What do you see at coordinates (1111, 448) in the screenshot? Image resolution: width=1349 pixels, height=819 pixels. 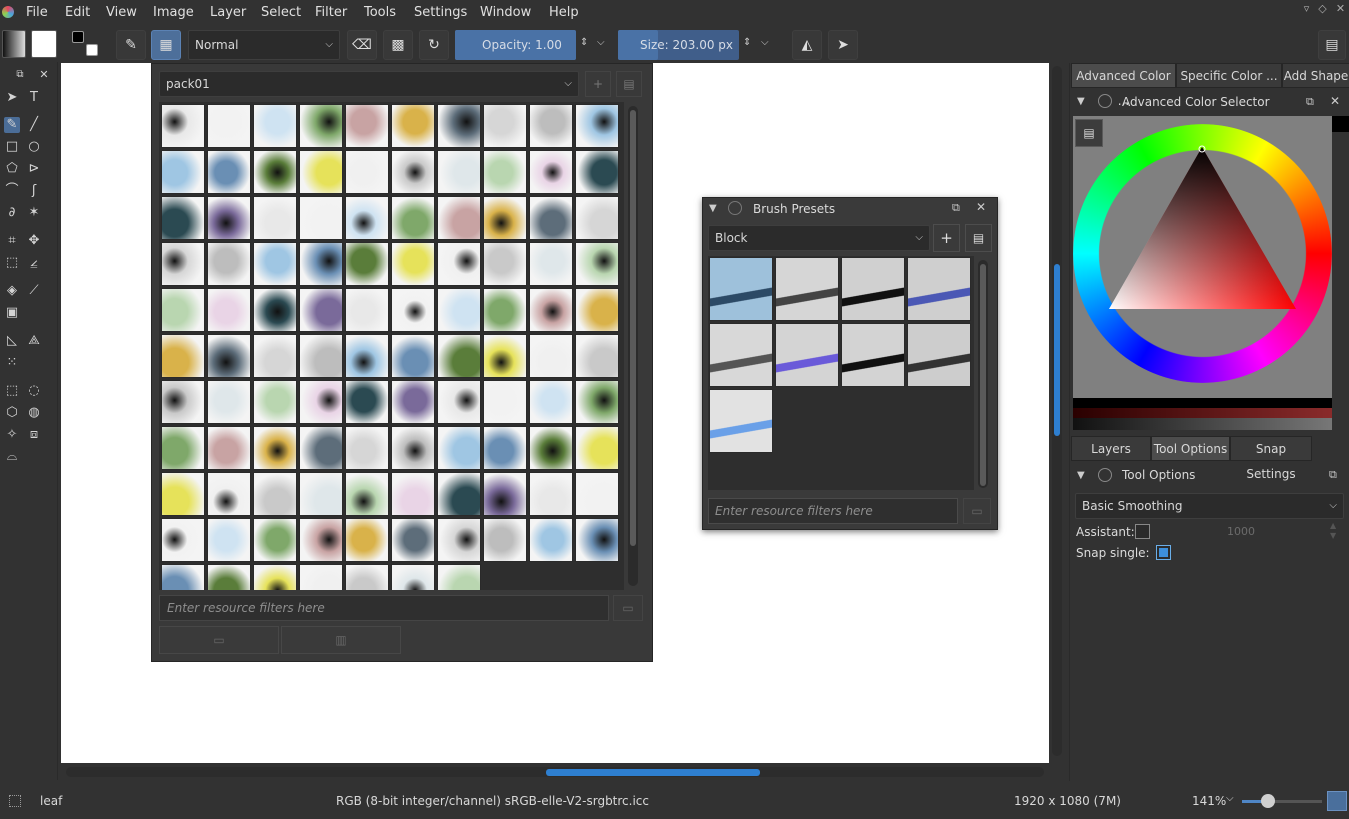 I see `tab-layers: Layers` at bounding box center [1111, 448].